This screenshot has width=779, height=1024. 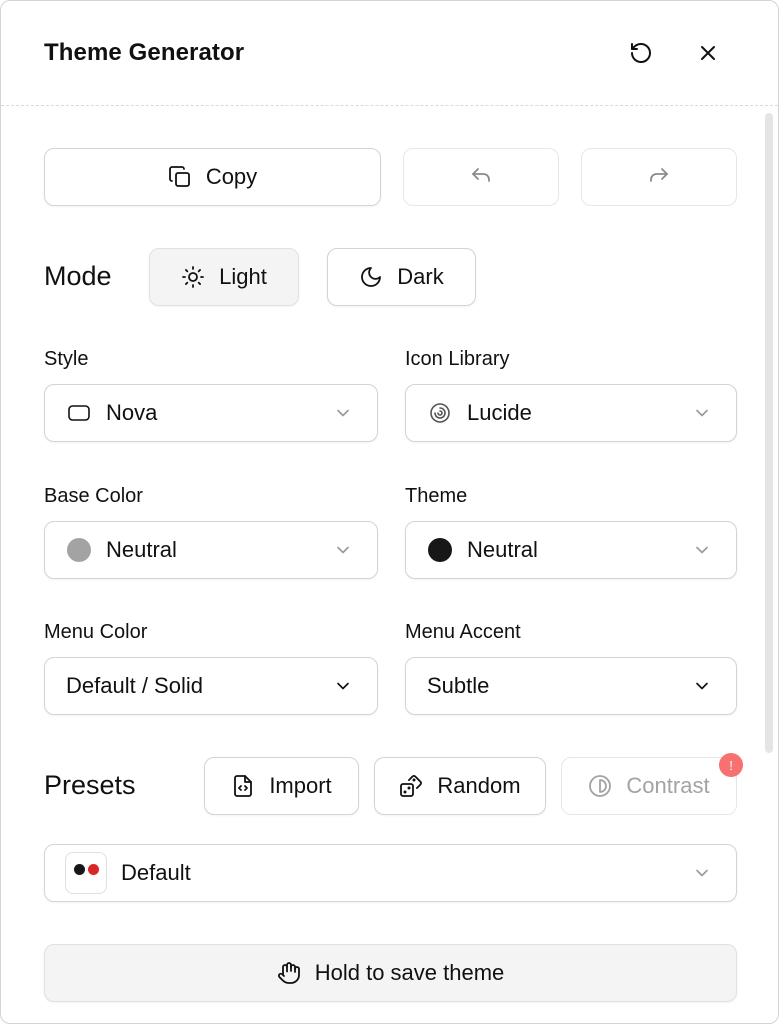 What do you see at coordinates (90, 785) in the screenshot?
I see `presets-label: Presets` at bounding box center [90, 785].